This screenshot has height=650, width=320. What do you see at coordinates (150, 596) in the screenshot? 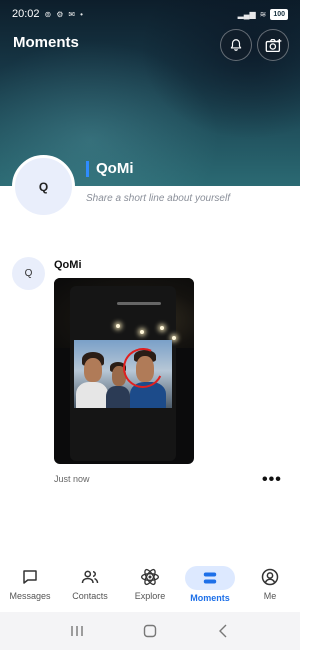
I see `nav-label: Explore` at bounding box center [150, 596].